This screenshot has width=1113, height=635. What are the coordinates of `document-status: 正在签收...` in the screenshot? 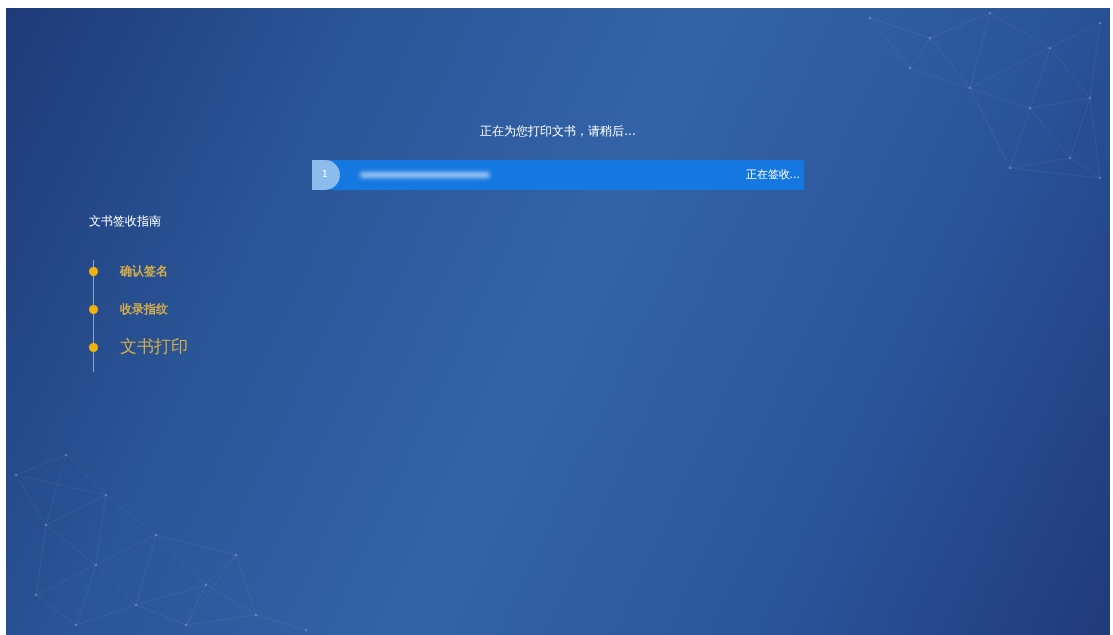 It's located at (772, 174).